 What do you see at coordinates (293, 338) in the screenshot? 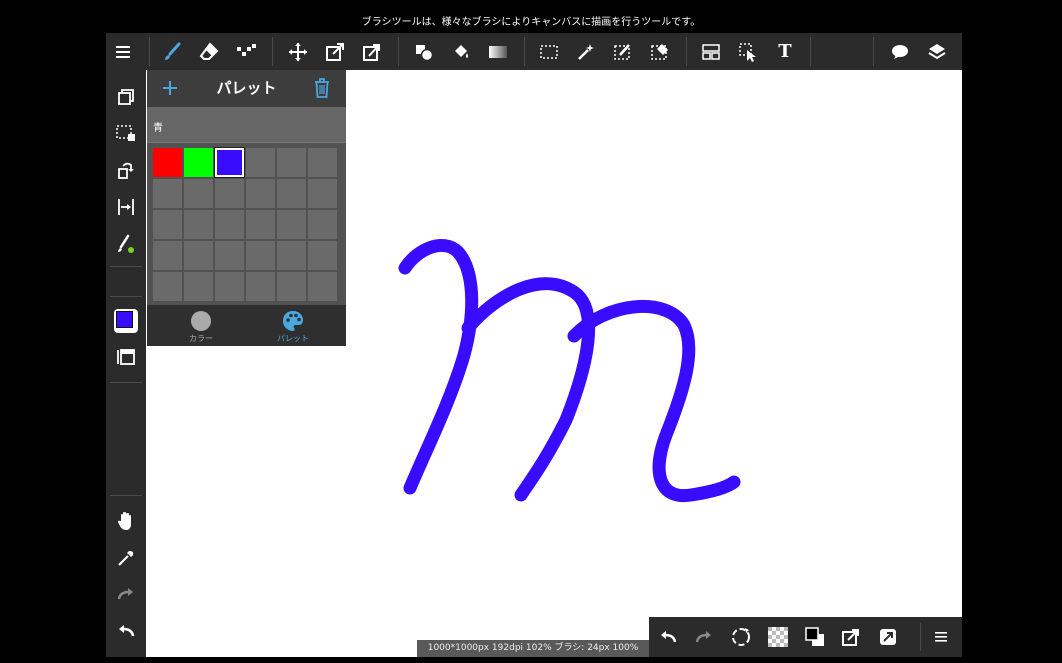
I see `tab-palette-label: パレット` at bounding box center [293, 338].